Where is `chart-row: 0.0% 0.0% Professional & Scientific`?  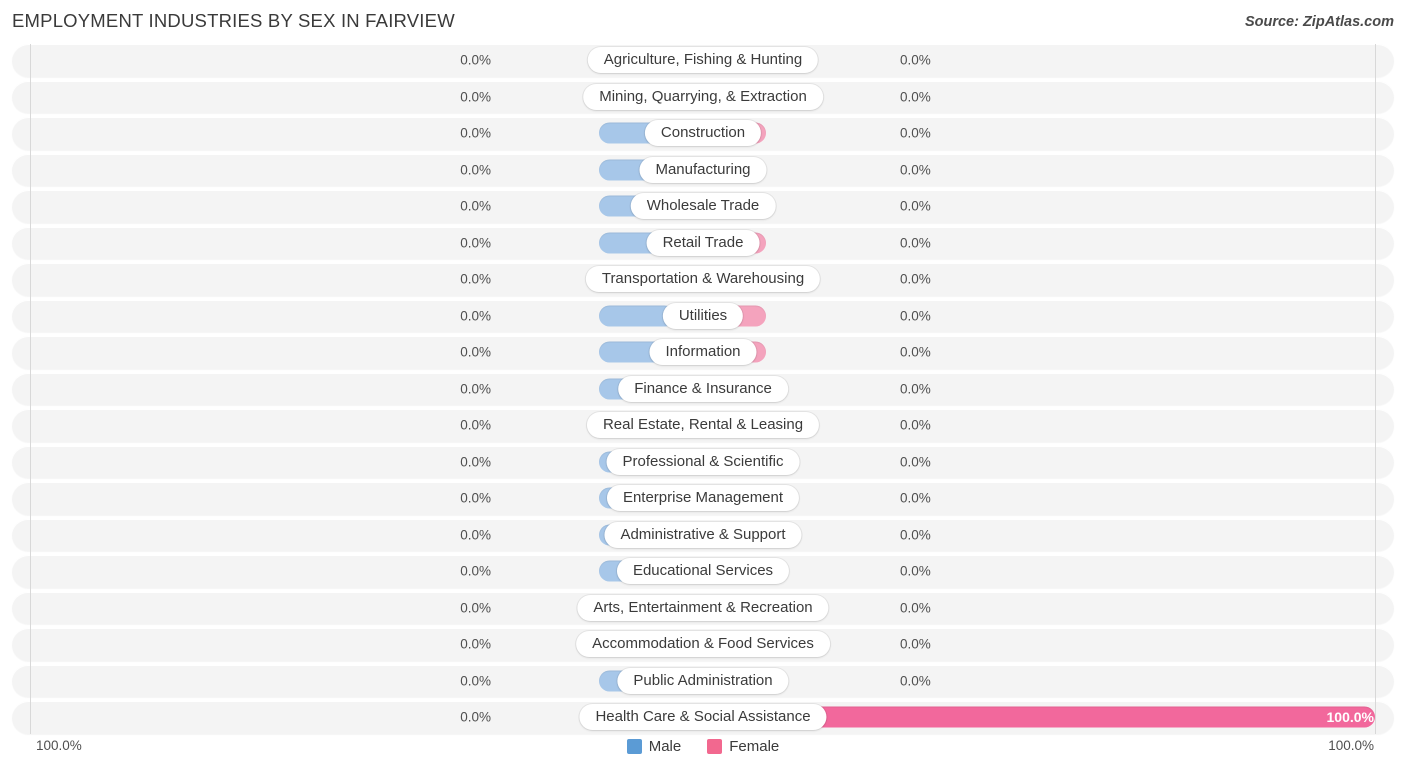 chart-row: 0.0% 0.0% Professional & Scientific is located at coordinates (703, 461).